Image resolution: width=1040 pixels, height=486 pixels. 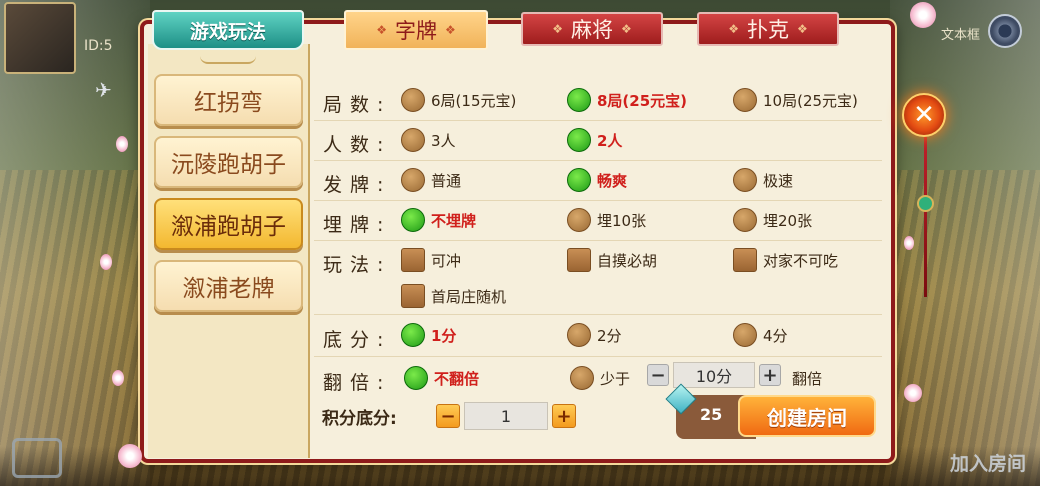 What do you see at coordinates (228, 30) in the screenshot?
I see `tab-game-rules: 游戏玩法` at bounding box center [228, 30].